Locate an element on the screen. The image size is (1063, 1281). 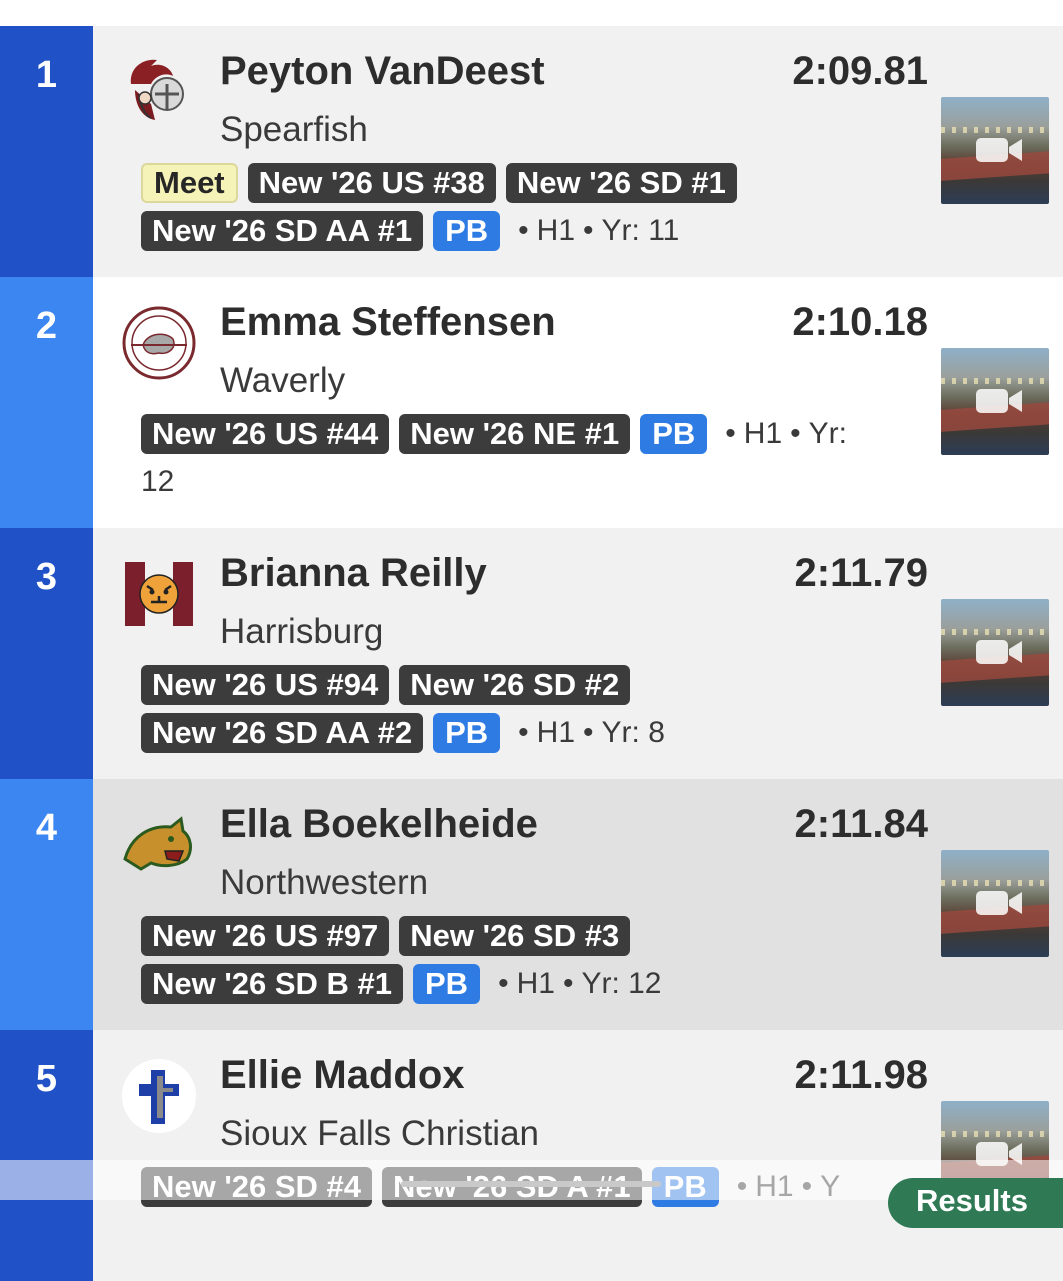
place-number: 3 is located at coordinates (46, 577).